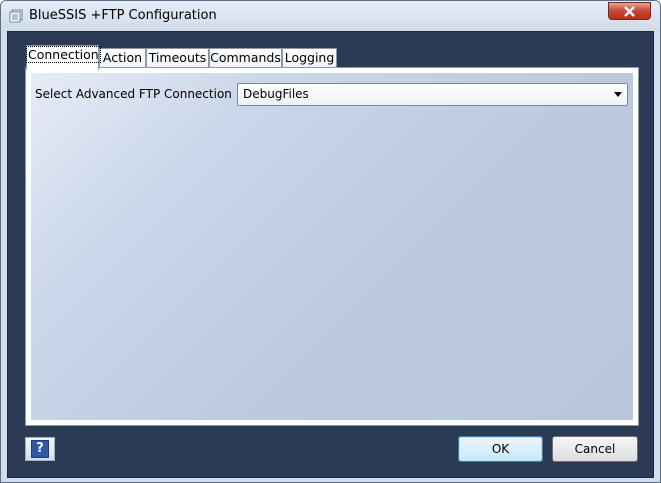  I want to click on close-button, so click(629, 11).